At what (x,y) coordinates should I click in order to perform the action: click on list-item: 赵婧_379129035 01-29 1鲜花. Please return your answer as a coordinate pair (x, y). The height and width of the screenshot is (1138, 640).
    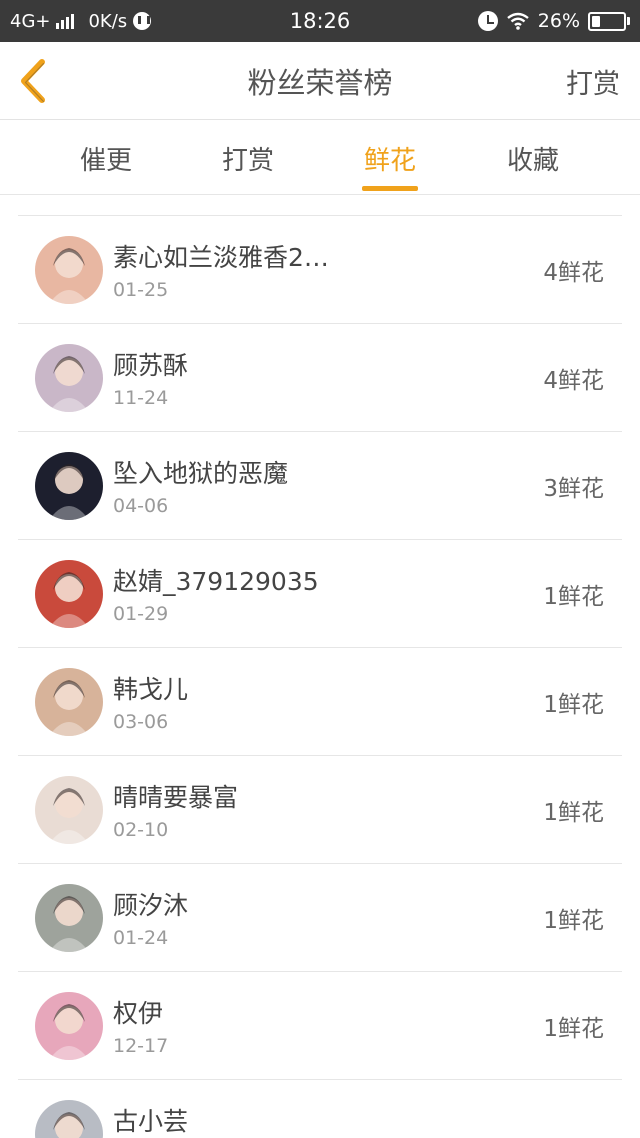
    Looking at the image, I should click on (320, 594).